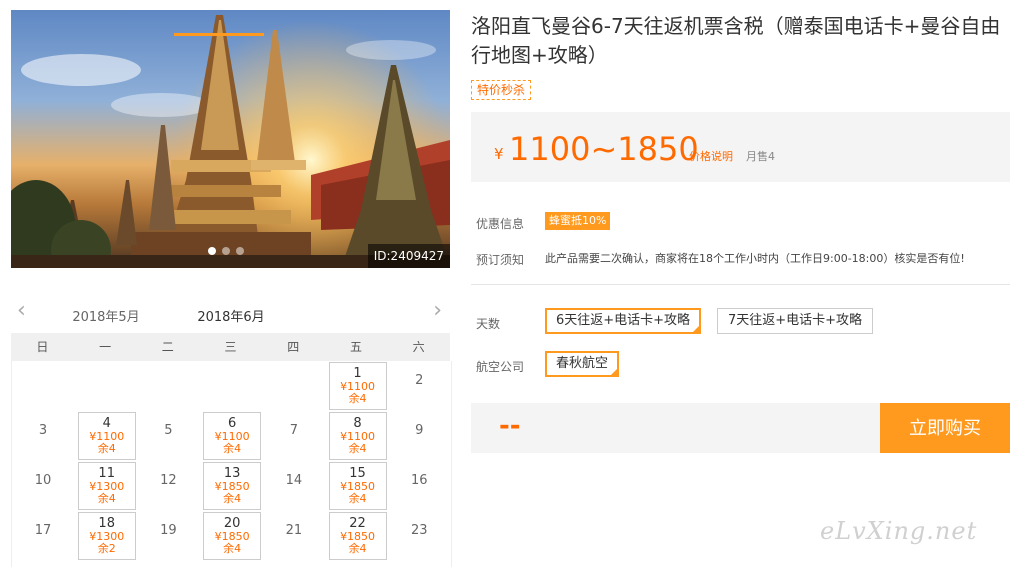 This screenshot has height=567, width=1023. I want to click on calendar-day: 17, so click(43, 536).